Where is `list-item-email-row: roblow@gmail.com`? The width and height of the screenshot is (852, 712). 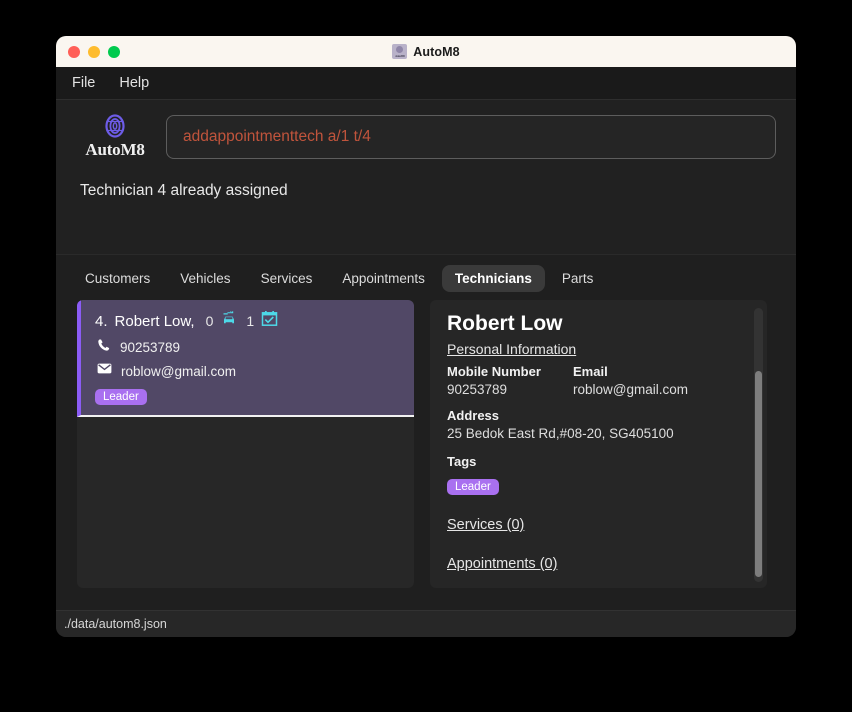 list-item-email-row: roblow@gmail.com is located at coordinates (248, 371).